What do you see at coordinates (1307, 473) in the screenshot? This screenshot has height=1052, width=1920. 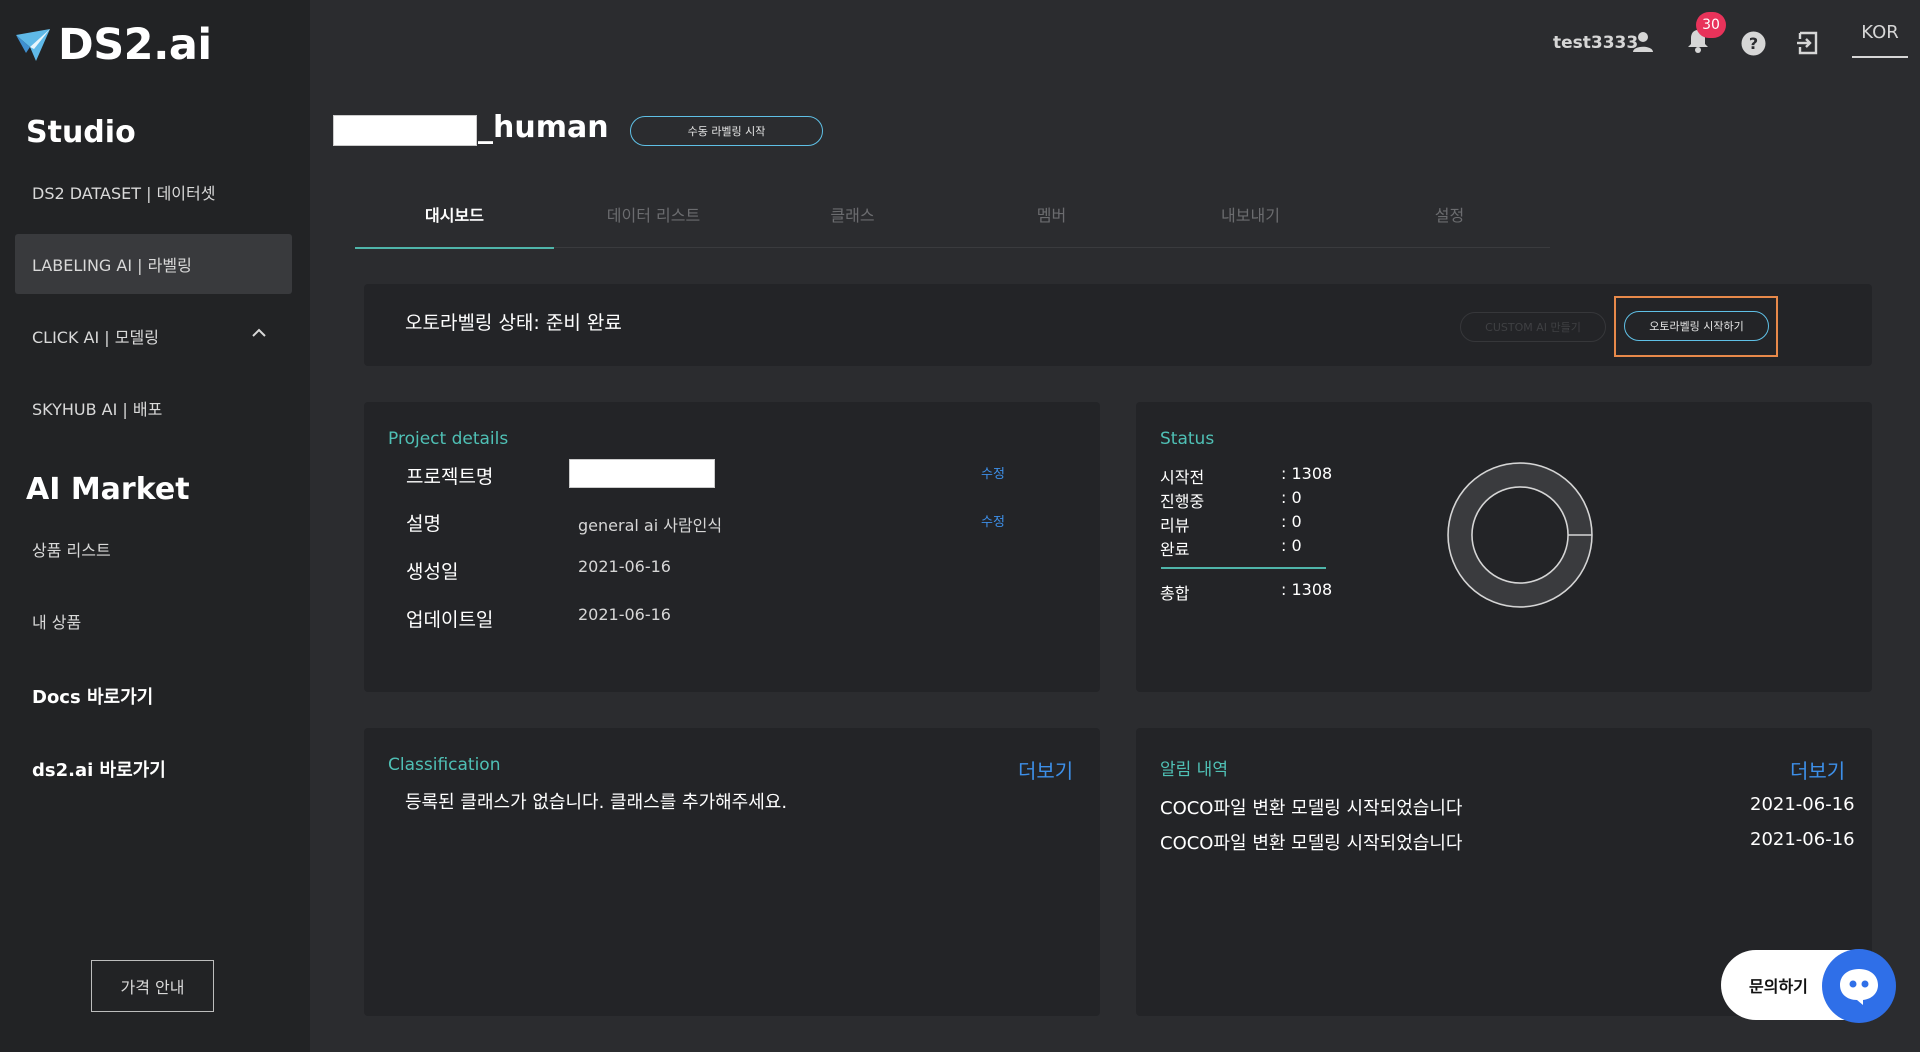 I see `status-value-pending: : 1308` at bounding box center [1307, 473].